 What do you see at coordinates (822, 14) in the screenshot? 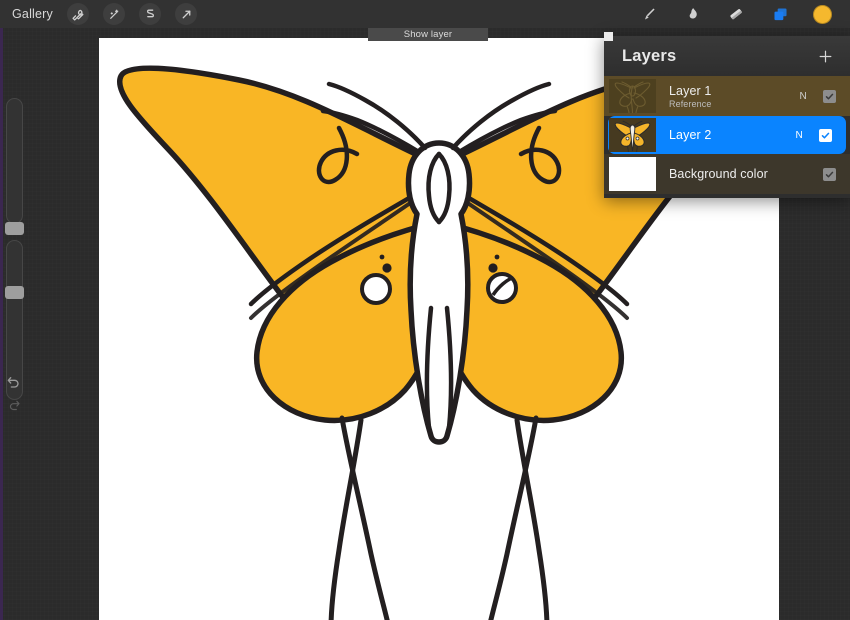
I see `color-swatch` at bounding box center [822, 14].